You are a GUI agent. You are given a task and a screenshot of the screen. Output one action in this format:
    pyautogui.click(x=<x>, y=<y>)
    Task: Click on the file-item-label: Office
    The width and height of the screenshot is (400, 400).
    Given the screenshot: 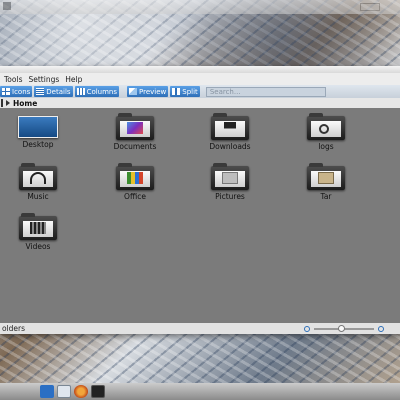 What is the action you would take?
    pyautogui.click(x=135, y=196)
    